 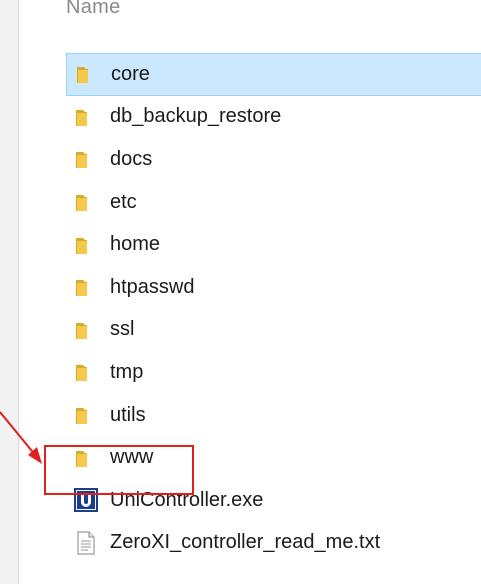 What do you see at coordinates (128, 414) in the screenshot?
I see `file-label: utils` at bounding box center [128, 414].